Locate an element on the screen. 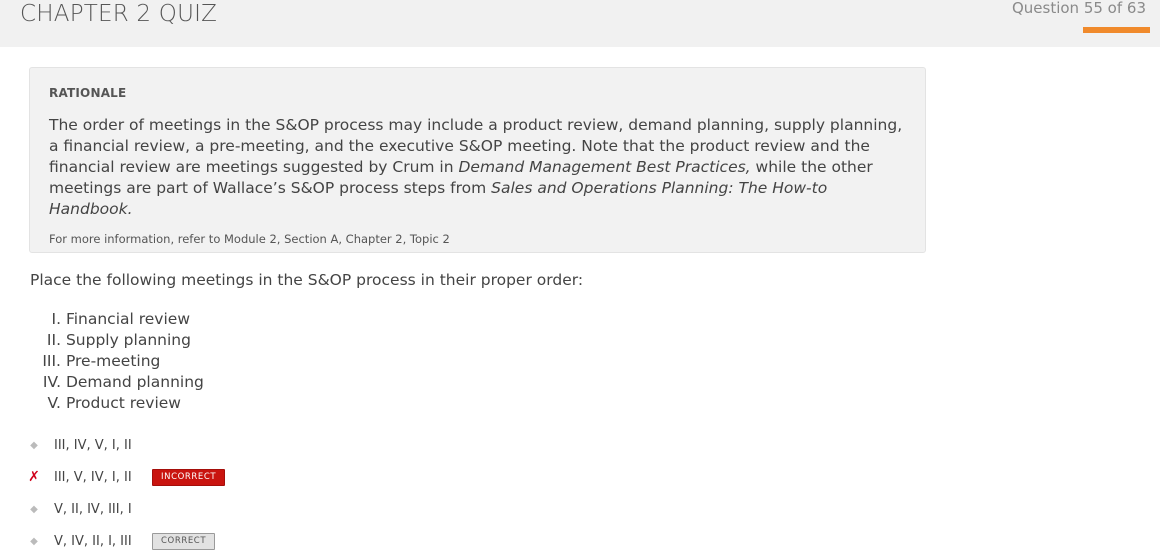  list-item-text: Financial review is located at coordinates (127, 319).